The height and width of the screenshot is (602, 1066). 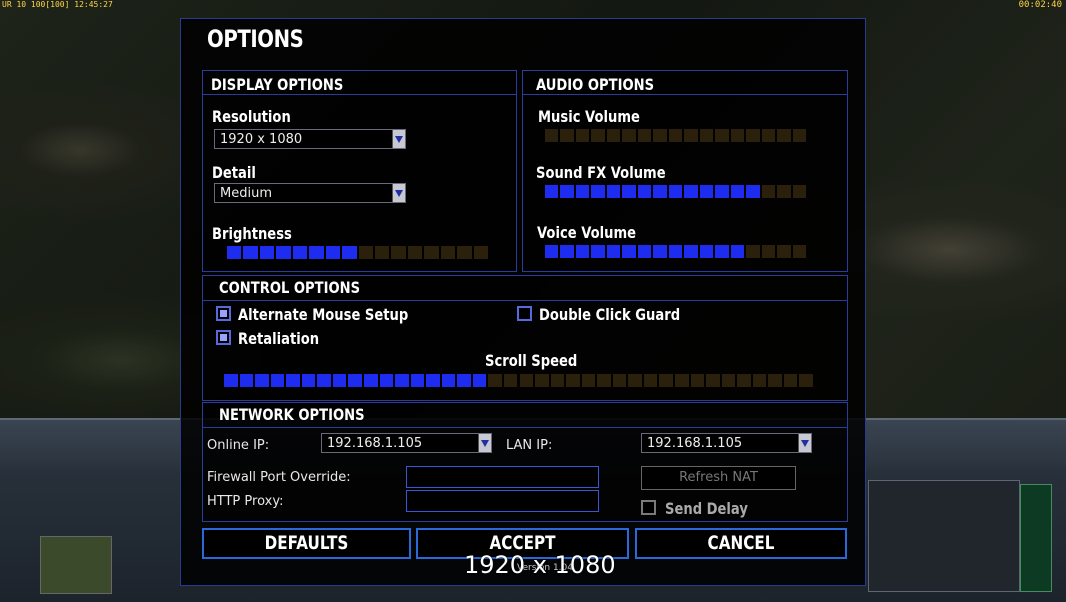 What do you see at coordinates (76, 565) in the screenshot?
I see `minimap` at bounding box center [76, 565].